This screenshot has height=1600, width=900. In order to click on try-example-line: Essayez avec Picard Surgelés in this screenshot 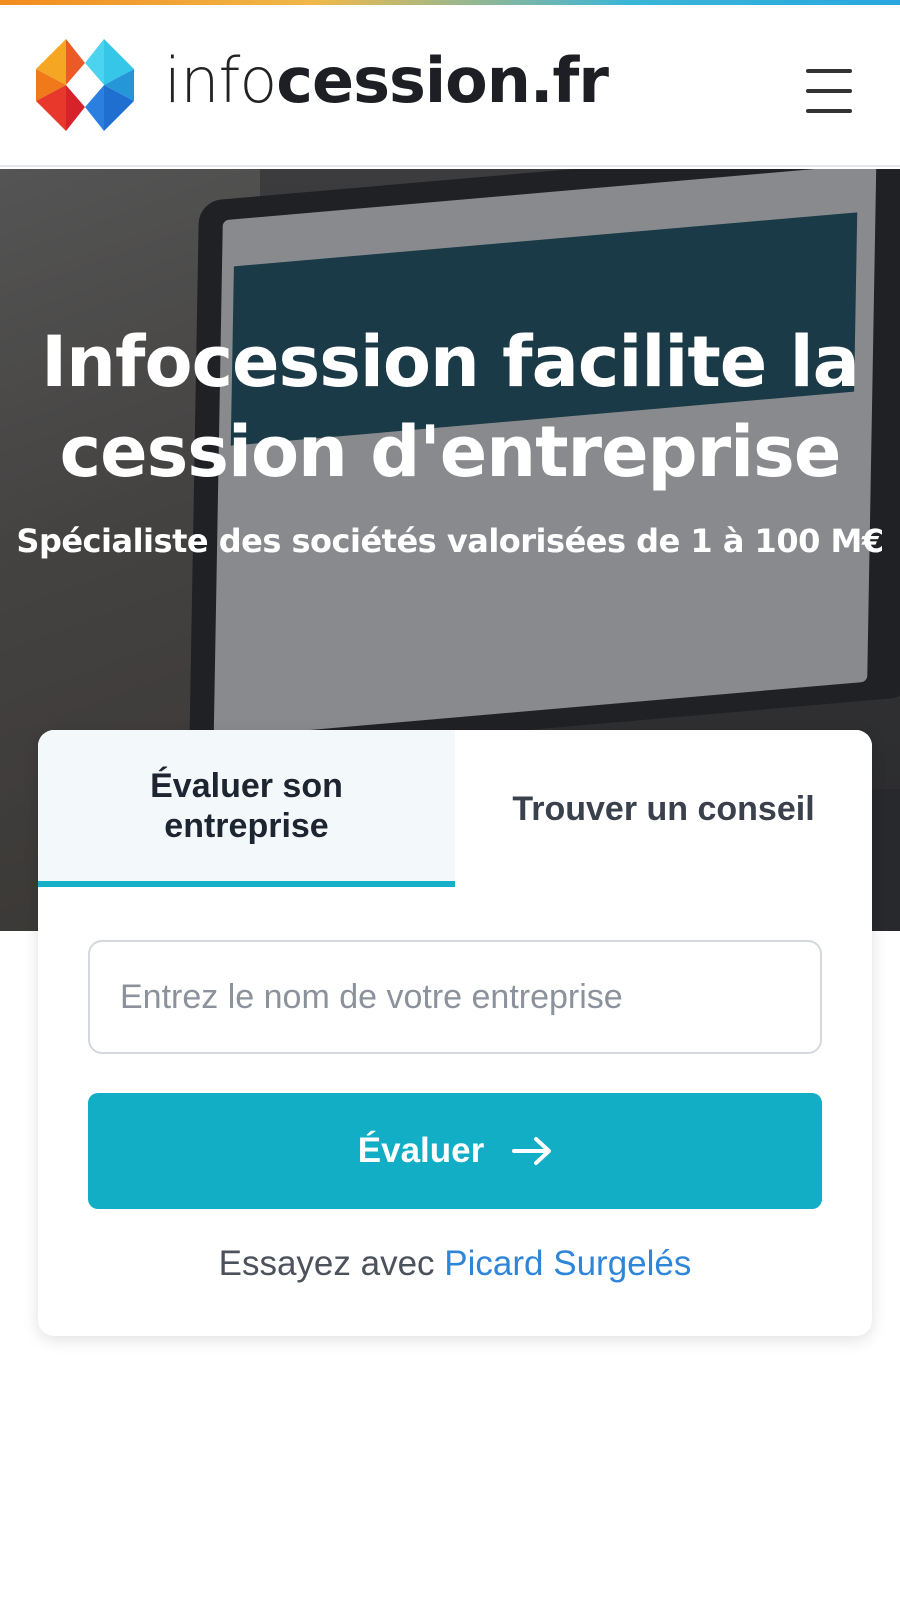, I will do `click(455, 1264)`.